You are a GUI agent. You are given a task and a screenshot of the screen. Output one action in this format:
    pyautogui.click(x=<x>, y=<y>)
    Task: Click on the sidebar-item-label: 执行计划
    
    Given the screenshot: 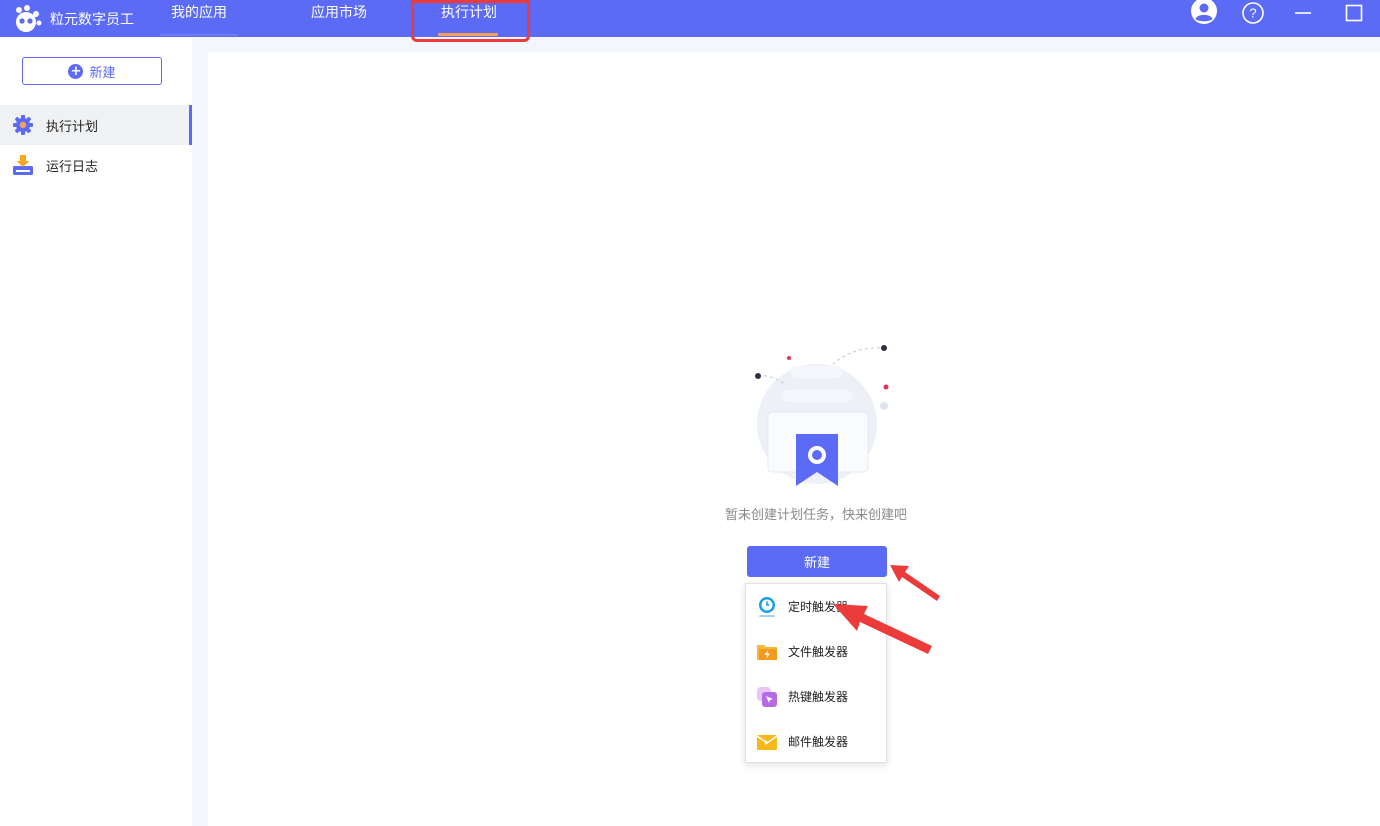 What is the action you would take?
    pyautogui.click(x=72, y=127)
    